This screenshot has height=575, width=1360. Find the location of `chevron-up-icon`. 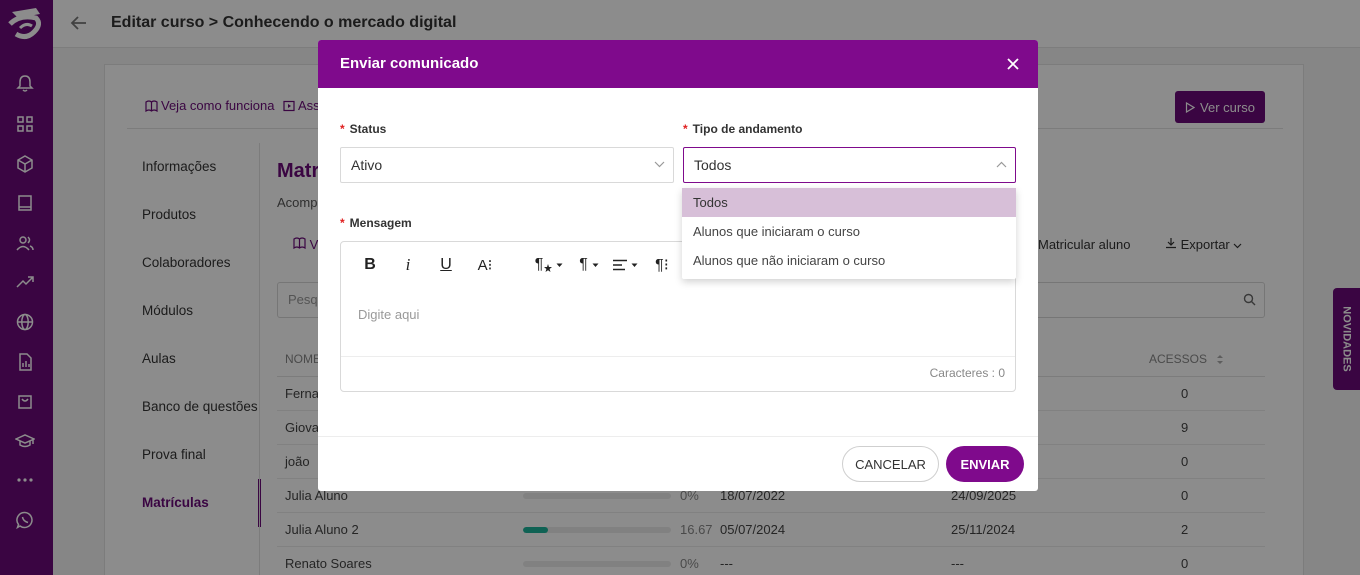

chevron-up-icon is located at coordinates (1001, 164).